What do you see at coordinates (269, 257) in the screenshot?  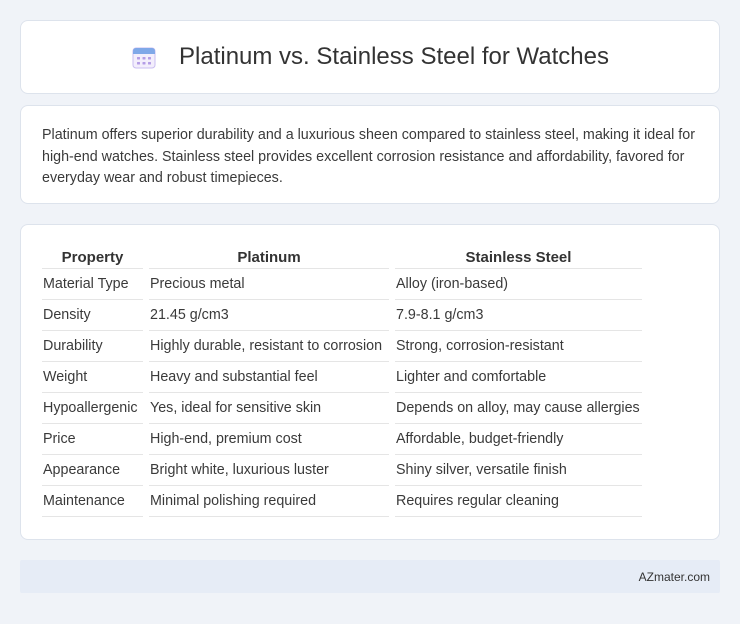 I see `column-header-platinum: Platinum` at bounding box center [269, 257].